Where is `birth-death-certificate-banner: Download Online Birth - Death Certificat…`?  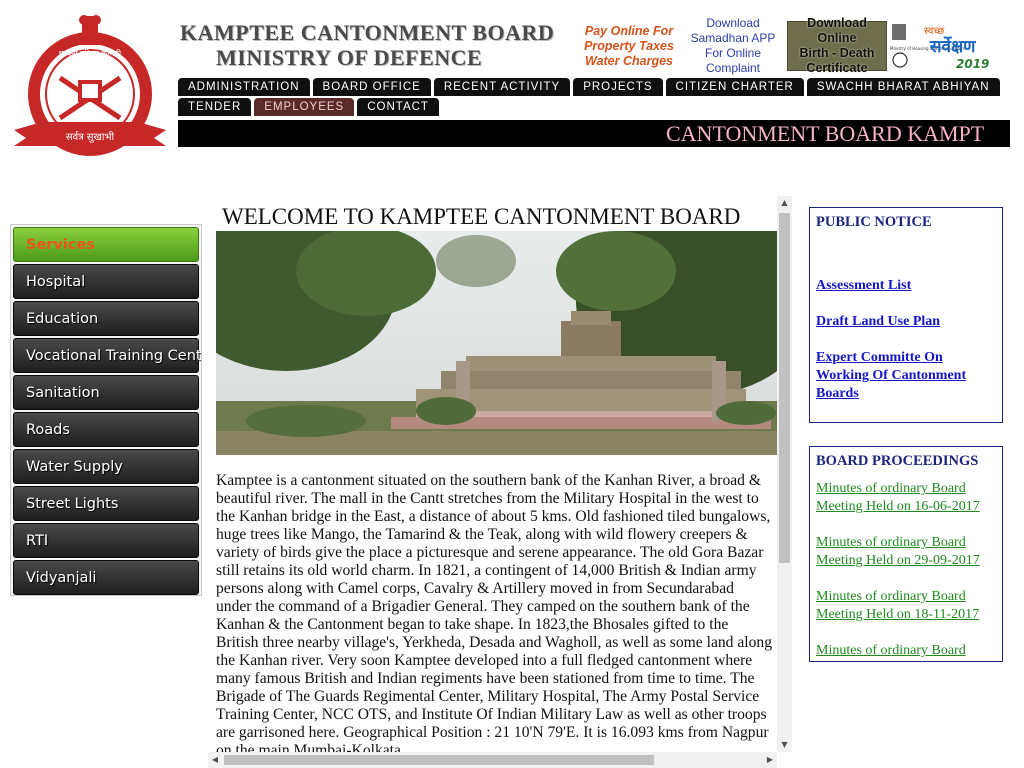
birth-death-certificate-banner: Download Online Birth - Death Certificat… is located at coordinates (837, 45).